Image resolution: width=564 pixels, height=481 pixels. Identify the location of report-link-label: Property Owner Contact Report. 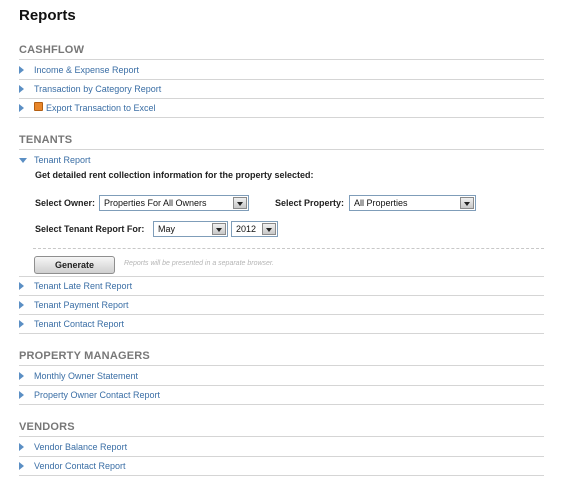
(97, 395).